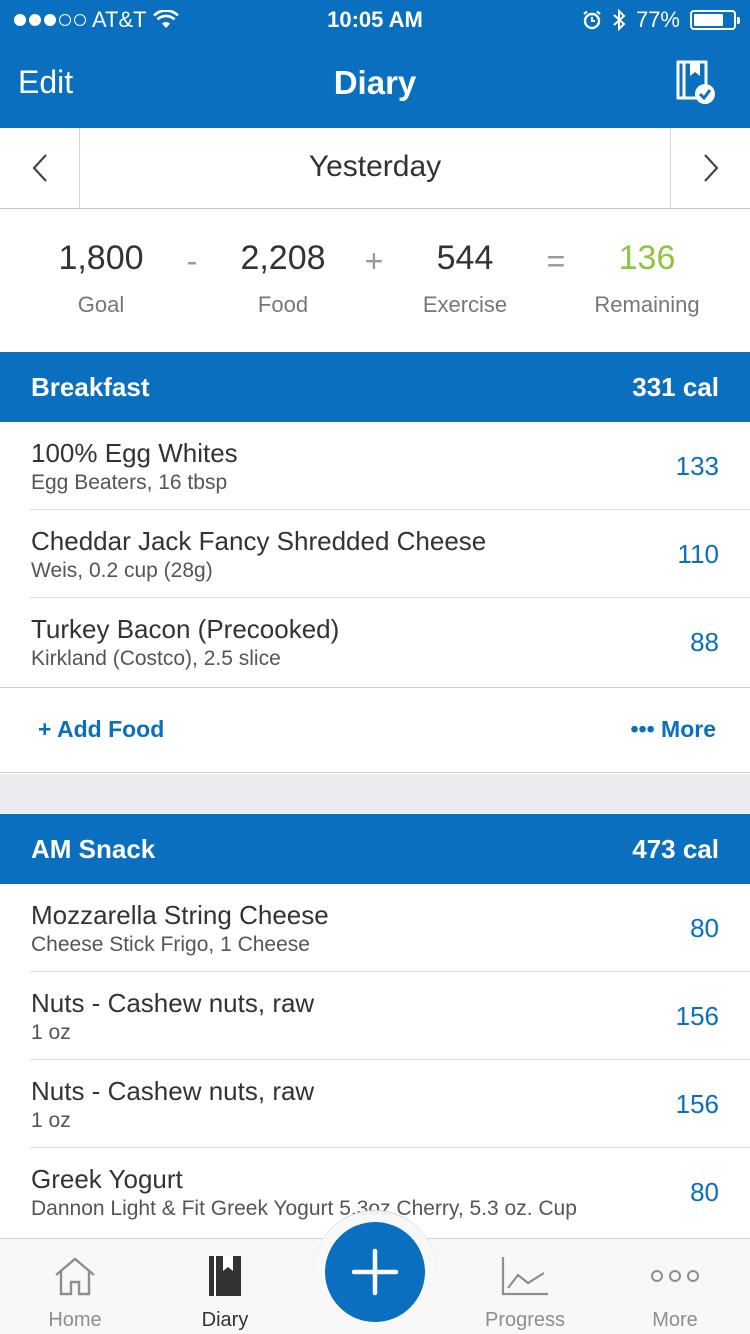 The width and height of the screenshot is (750, 1334). I want to click on food-name: Turkey Bacon (Precooked), so click(185, 629).